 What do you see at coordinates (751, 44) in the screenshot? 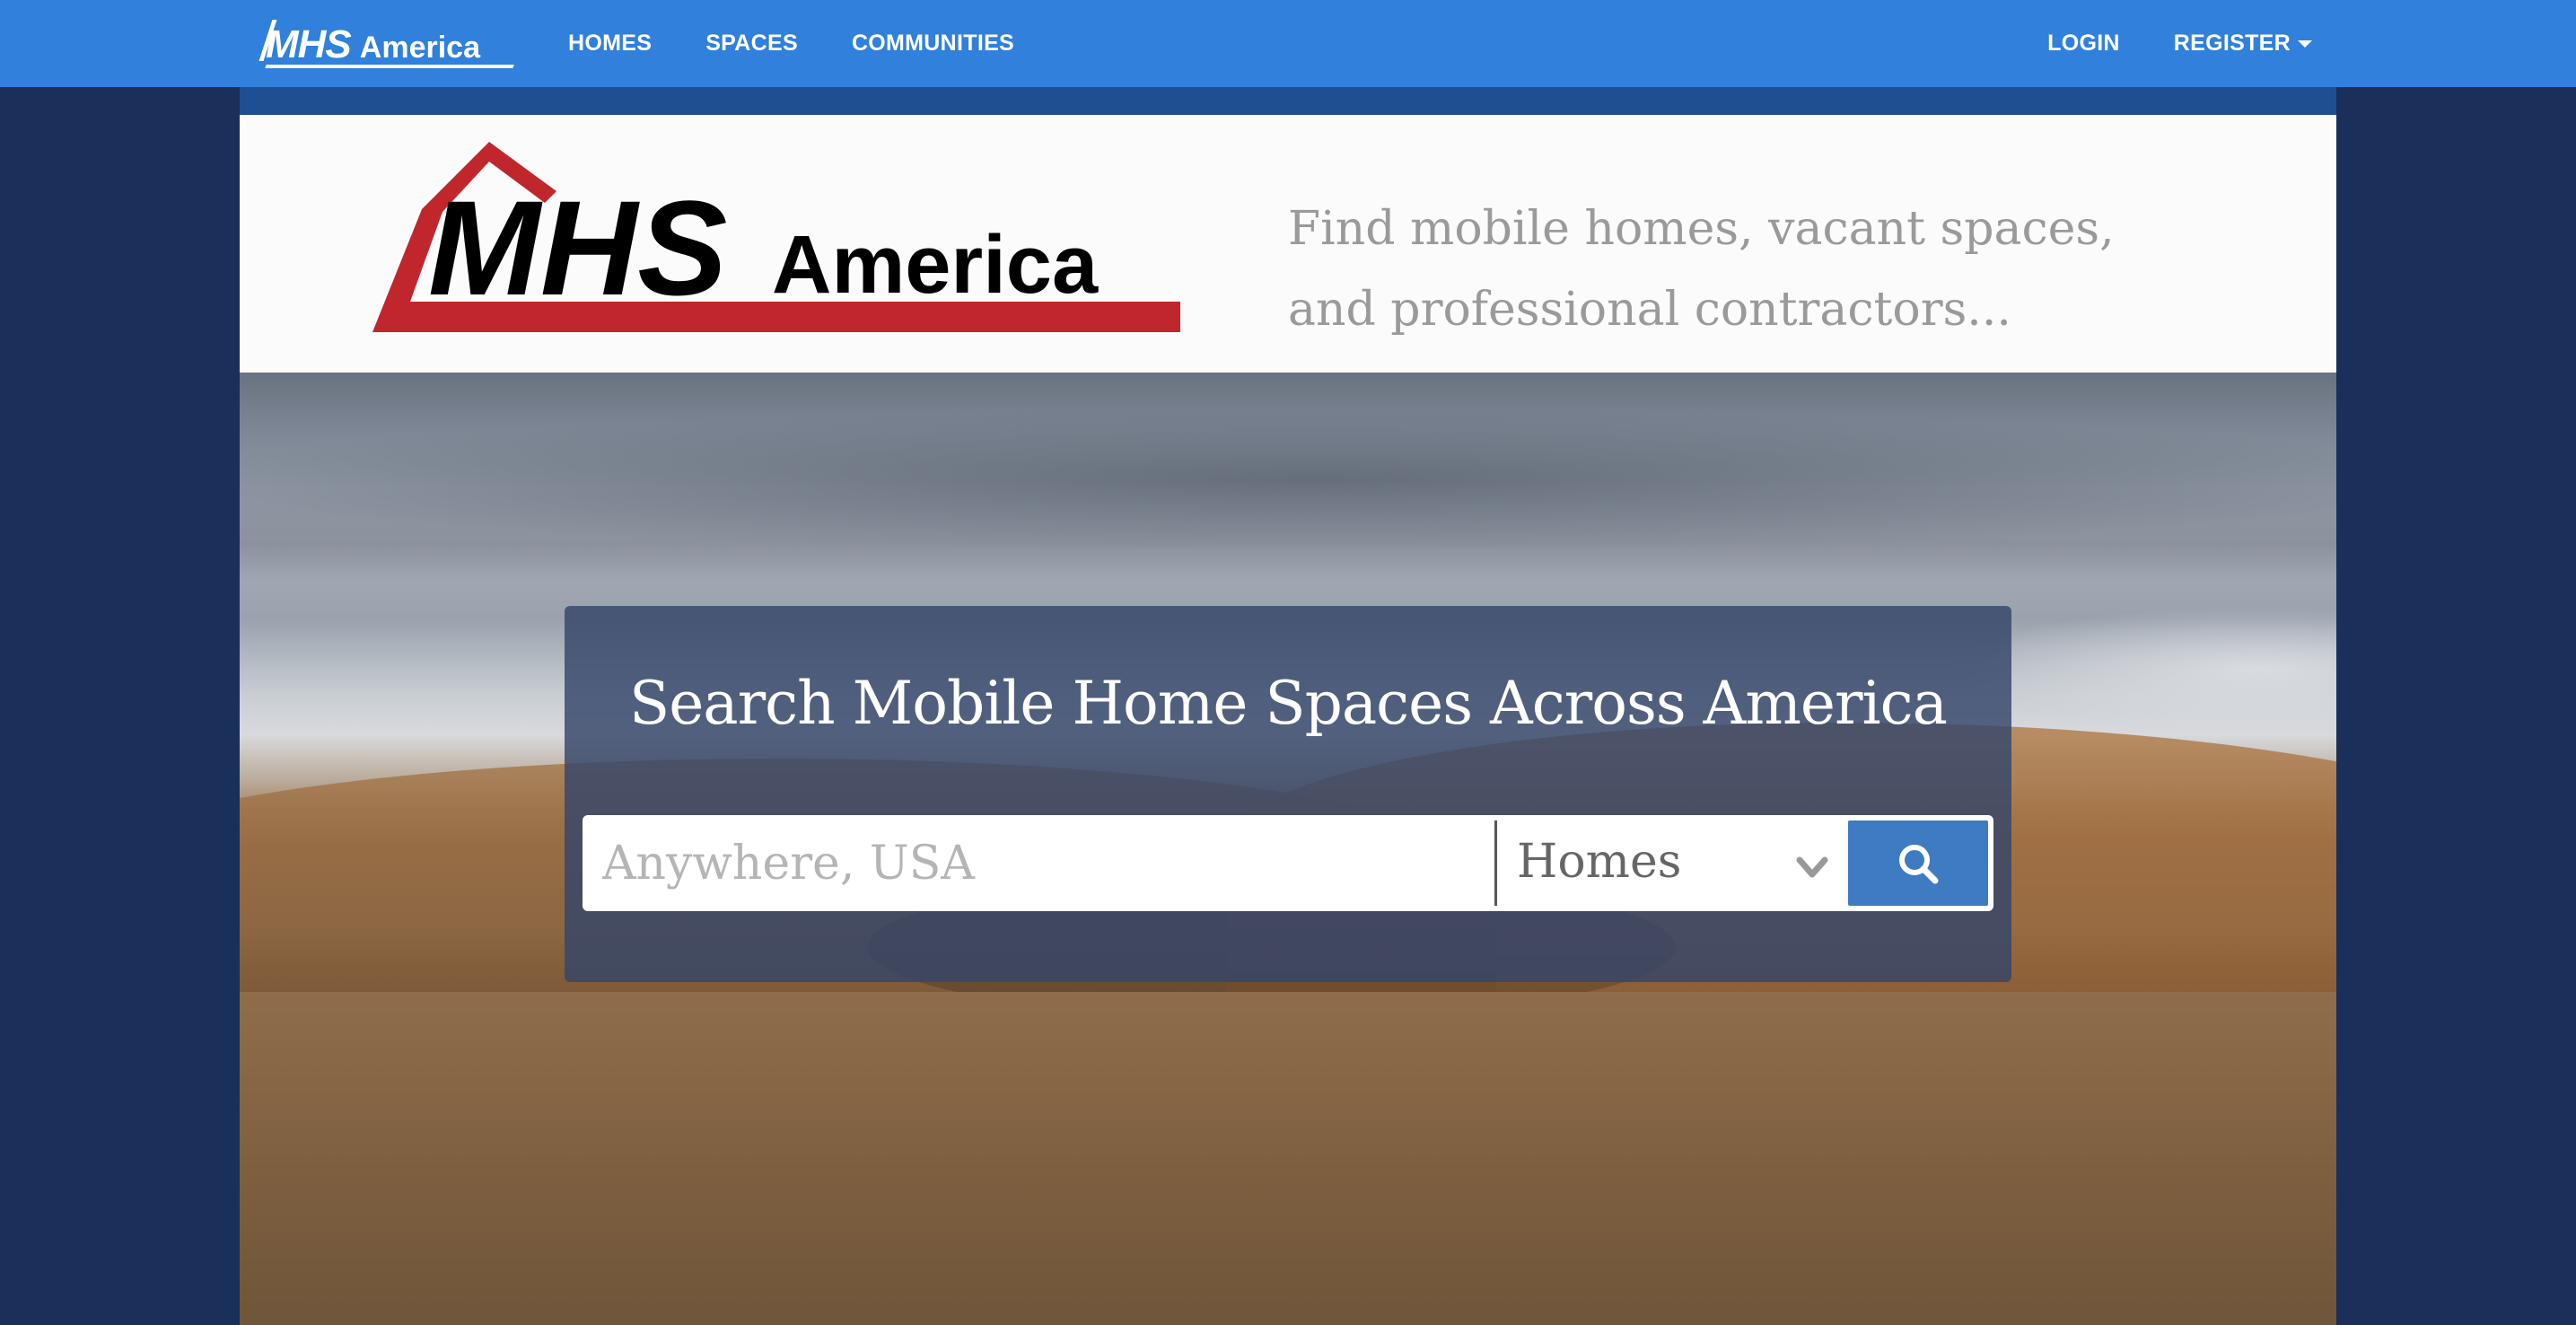
I see `nav-link-spaces: SPACES` at bounding box center [751, 44].